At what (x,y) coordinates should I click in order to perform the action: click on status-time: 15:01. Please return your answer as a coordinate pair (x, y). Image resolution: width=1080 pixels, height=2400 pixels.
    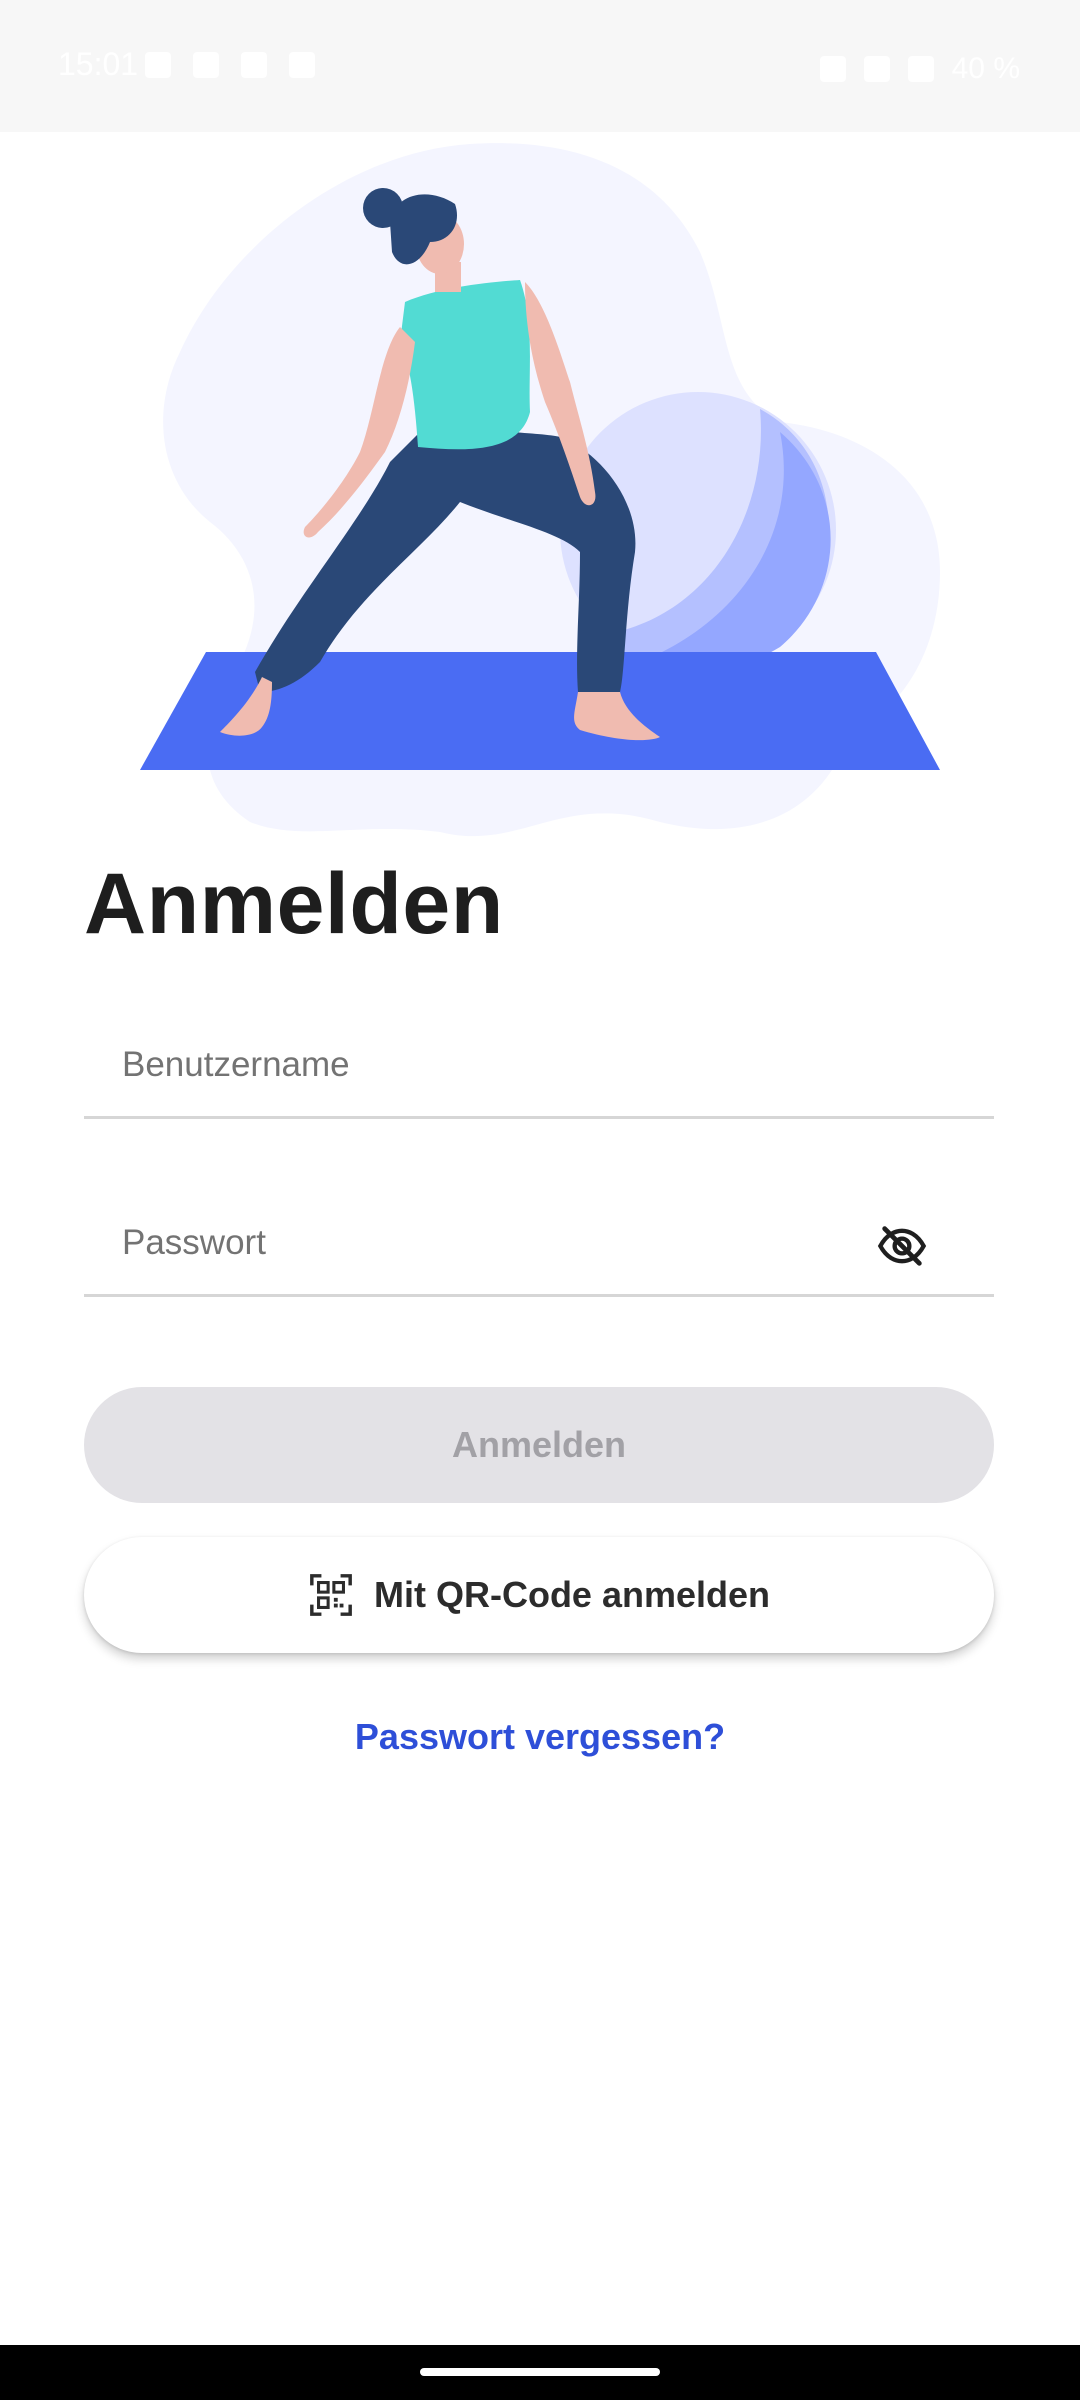
    Looking at the image, I should click on (98, 64).